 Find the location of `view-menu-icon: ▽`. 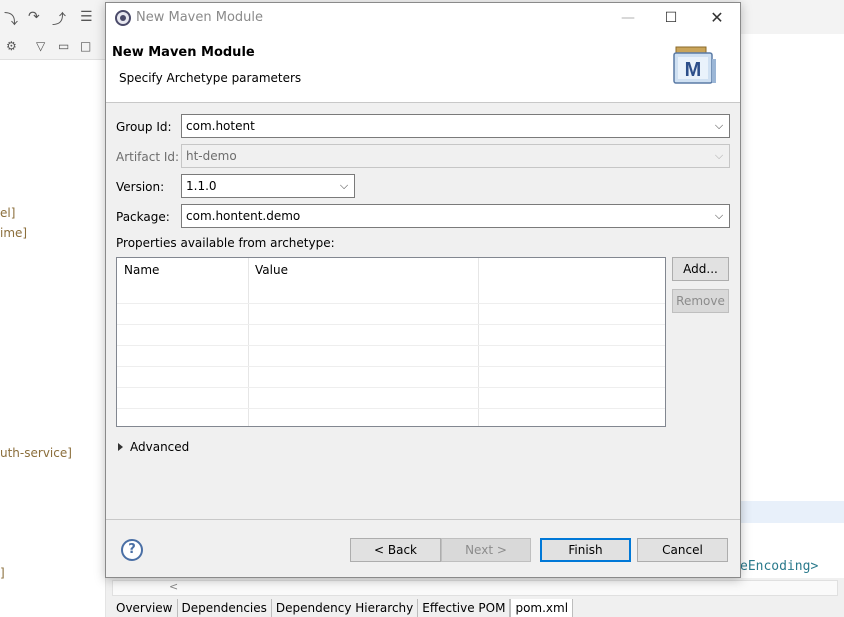

view-menu-icon: ▽ is located at coordinates (40, 46).